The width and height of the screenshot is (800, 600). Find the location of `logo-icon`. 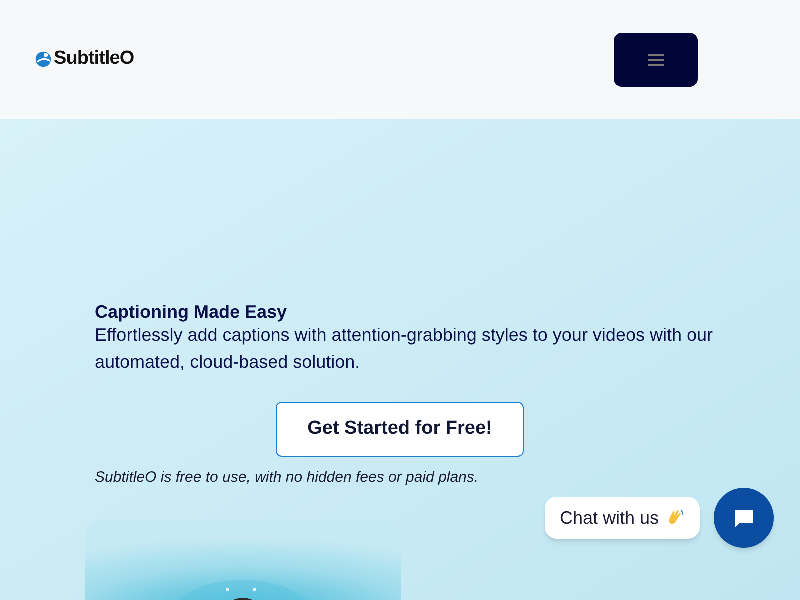

logo-icon is located at coordinates (43, 59).